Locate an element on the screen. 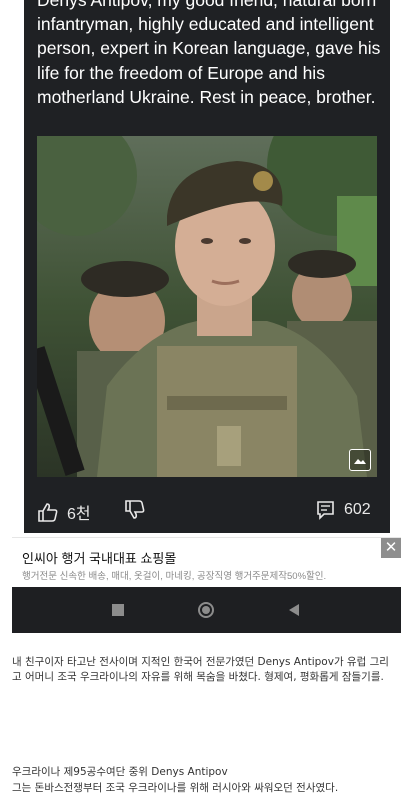  comment-count: 602 is located at coordinates (357, 509).